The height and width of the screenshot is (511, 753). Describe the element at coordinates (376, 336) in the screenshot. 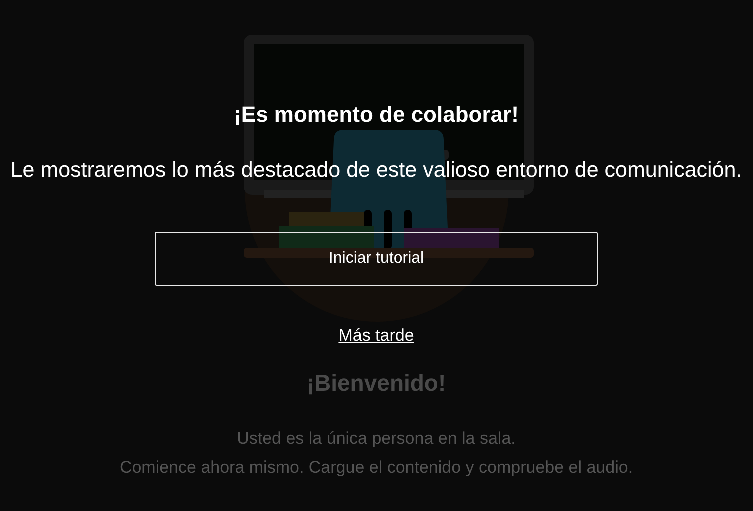

I see `later-link: Más tarde` at that location.